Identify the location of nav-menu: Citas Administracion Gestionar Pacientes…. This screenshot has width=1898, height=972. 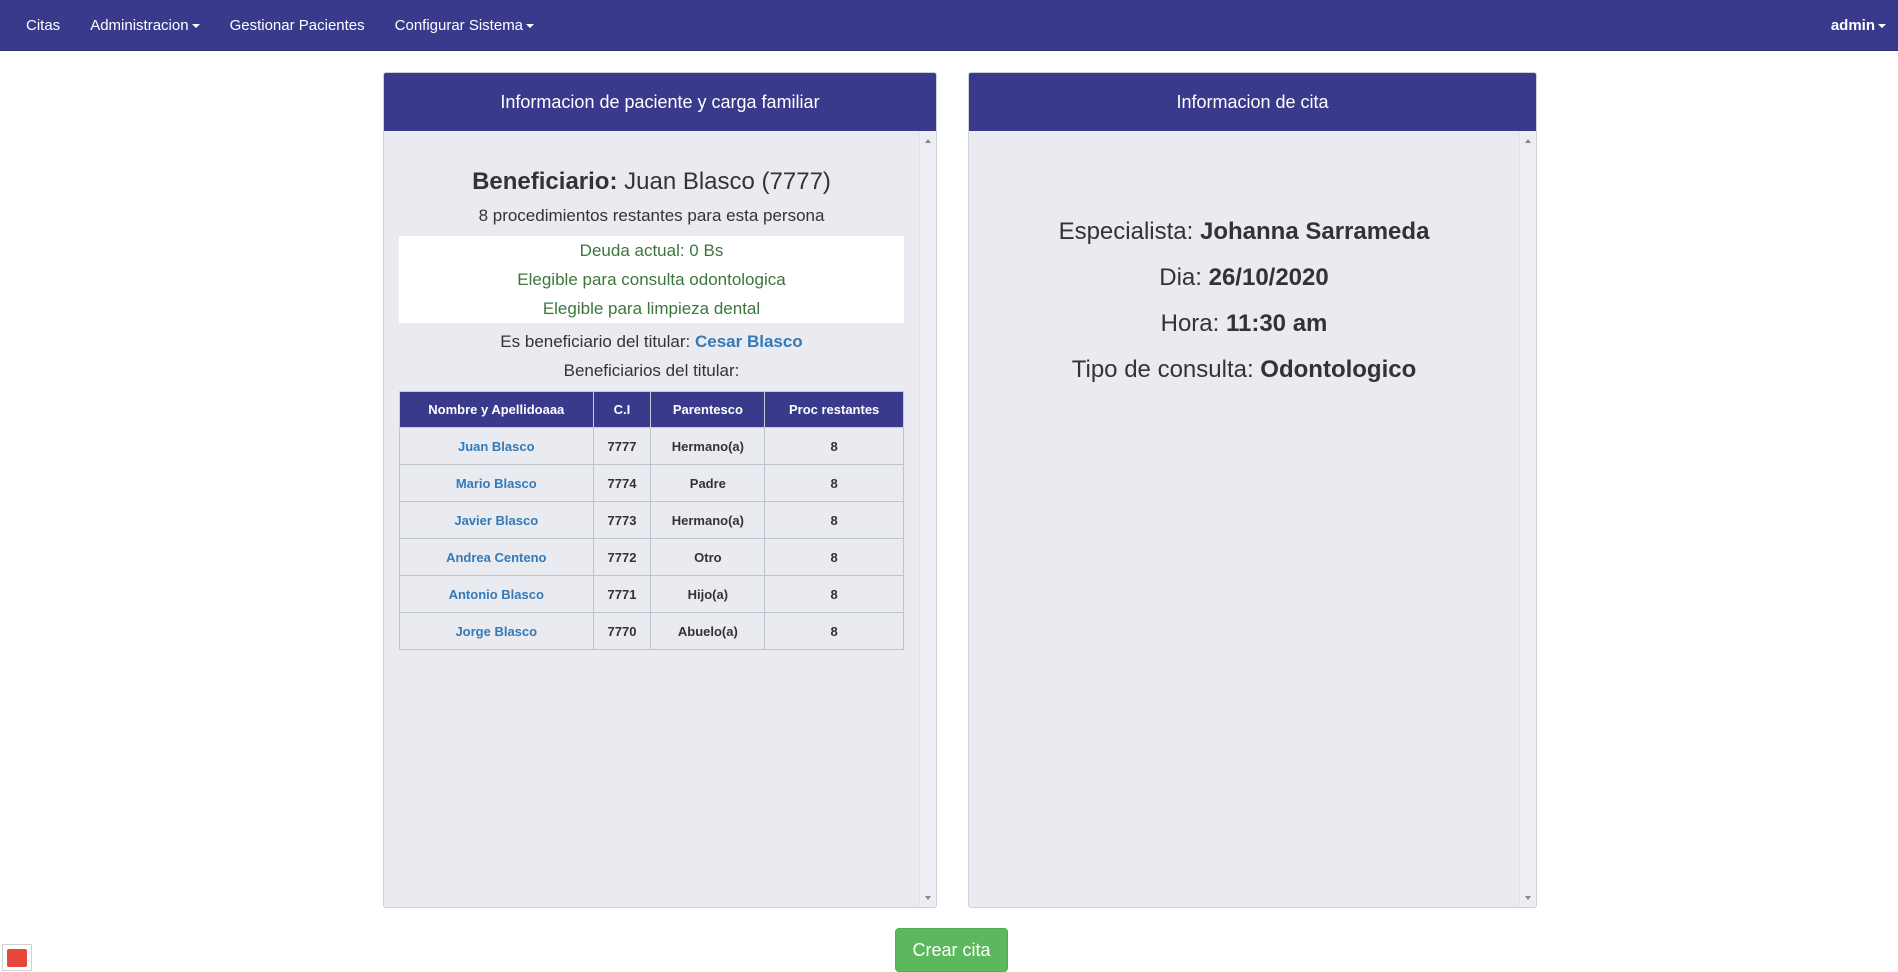
(274, 25).